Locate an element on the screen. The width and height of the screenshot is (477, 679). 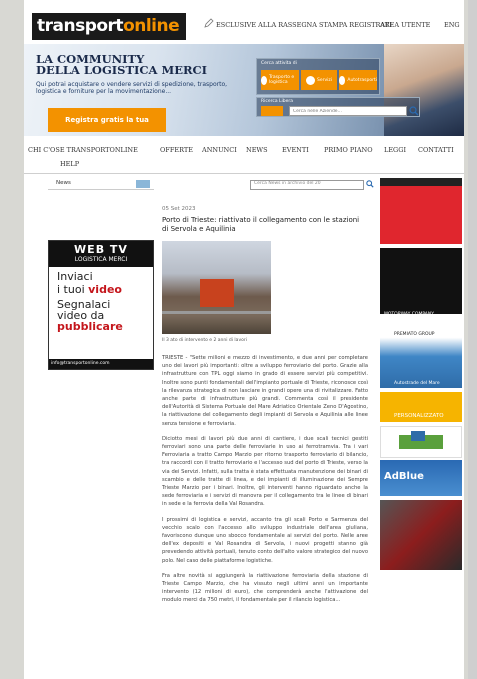
user-area-link: AREA UTENTE is located at coordinates (405, 25).